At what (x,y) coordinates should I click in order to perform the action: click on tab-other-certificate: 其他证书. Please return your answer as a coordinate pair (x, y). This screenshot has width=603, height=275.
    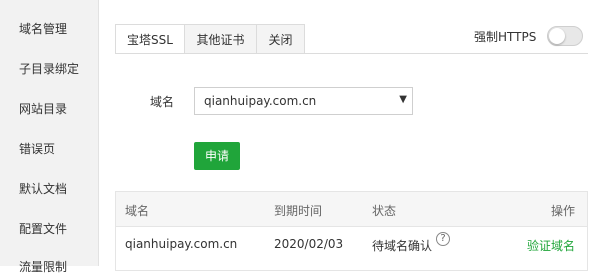
    Looking at the image, I should click on (220, 39).